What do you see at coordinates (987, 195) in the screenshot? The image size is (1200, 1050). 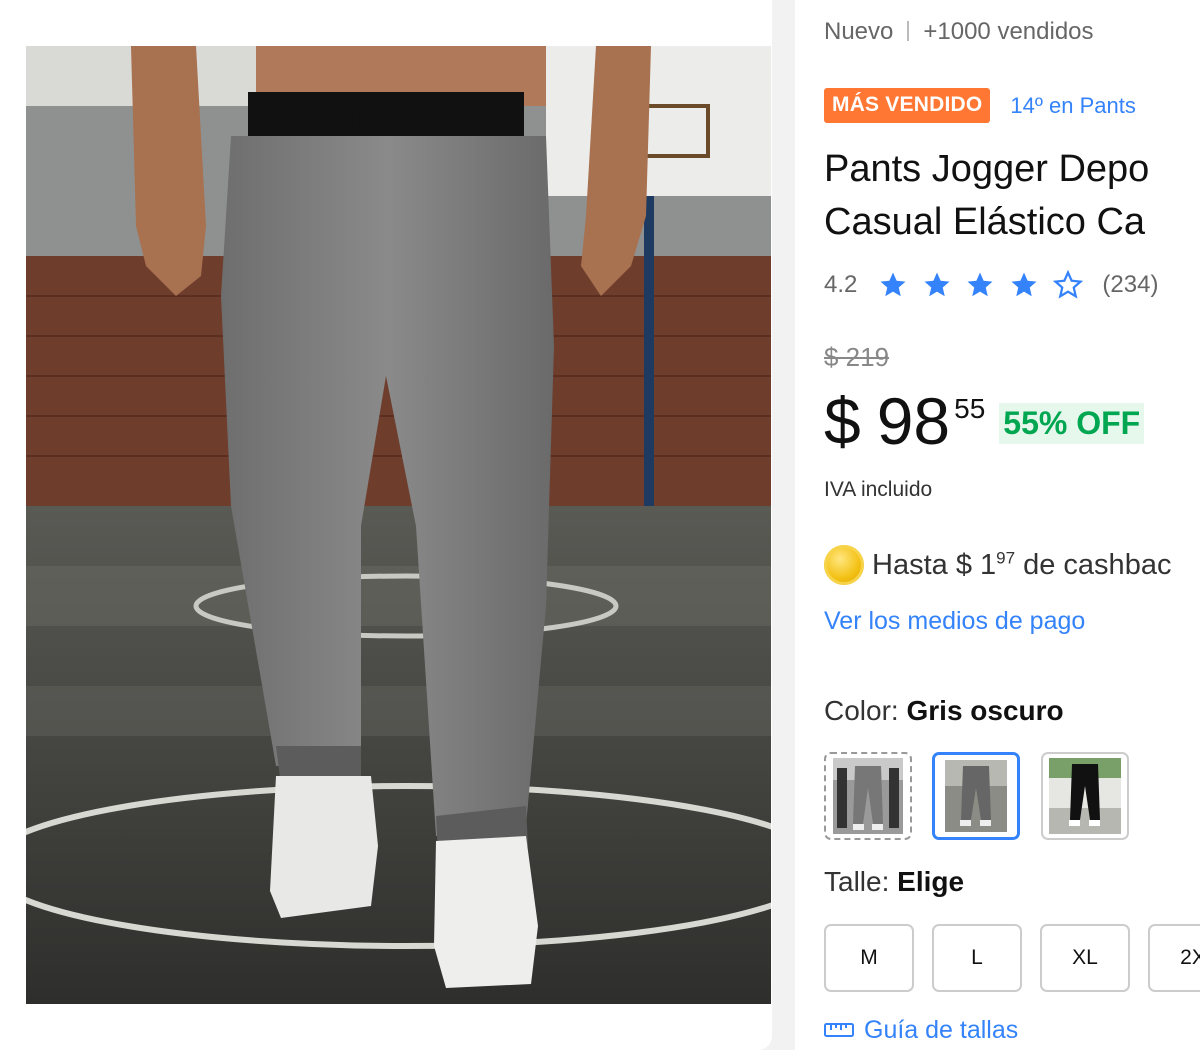 I see `product-title: Pants Jogger Depo Casual Elástico Ca` at bounding box center [987, 195].